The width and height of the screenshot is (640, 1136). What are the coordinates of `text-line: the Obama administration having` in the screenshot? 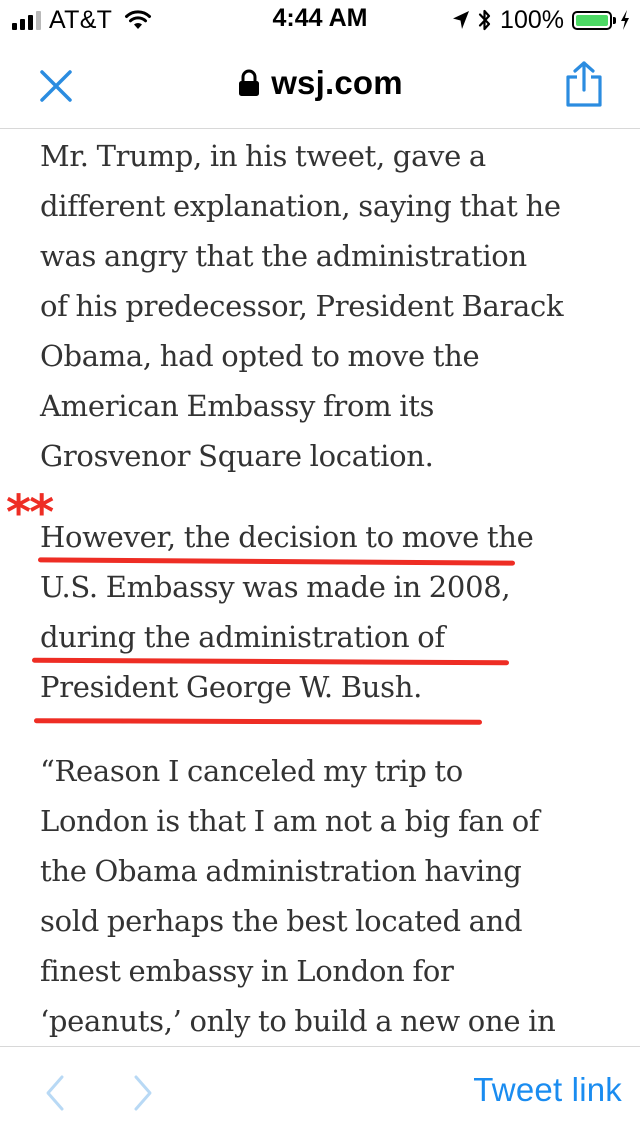 It's located at (281, 871).